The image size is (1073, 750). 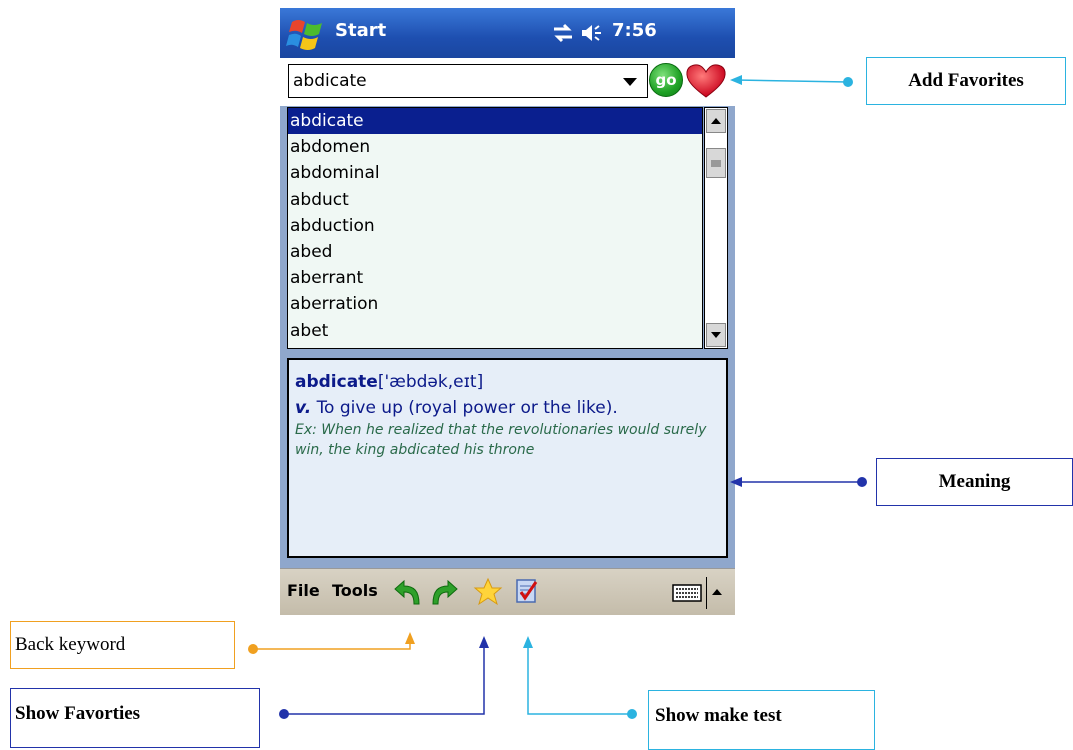 What do you see at coordinates (592, 33) in the screenshot?
I see `speaker-icon` at bounding box center [592, 33].